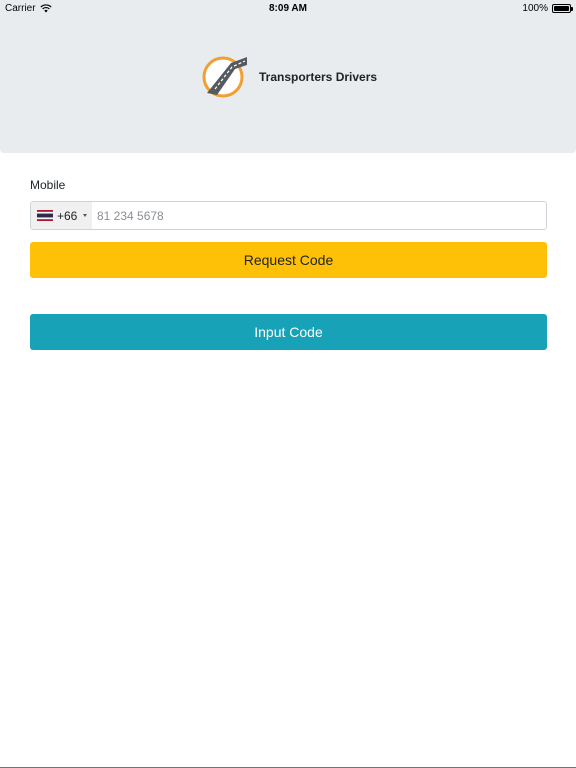 This screenshot has width=576, height=768. I want to click on clock: 8:09 AM, so click(288, 8).